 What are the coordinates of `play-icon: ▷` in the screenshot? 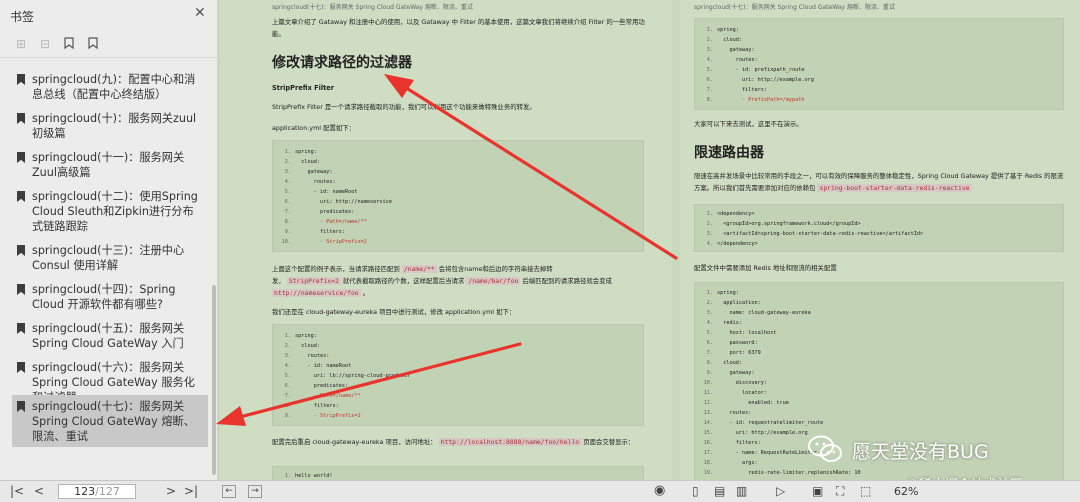 It's located at (780, 491).